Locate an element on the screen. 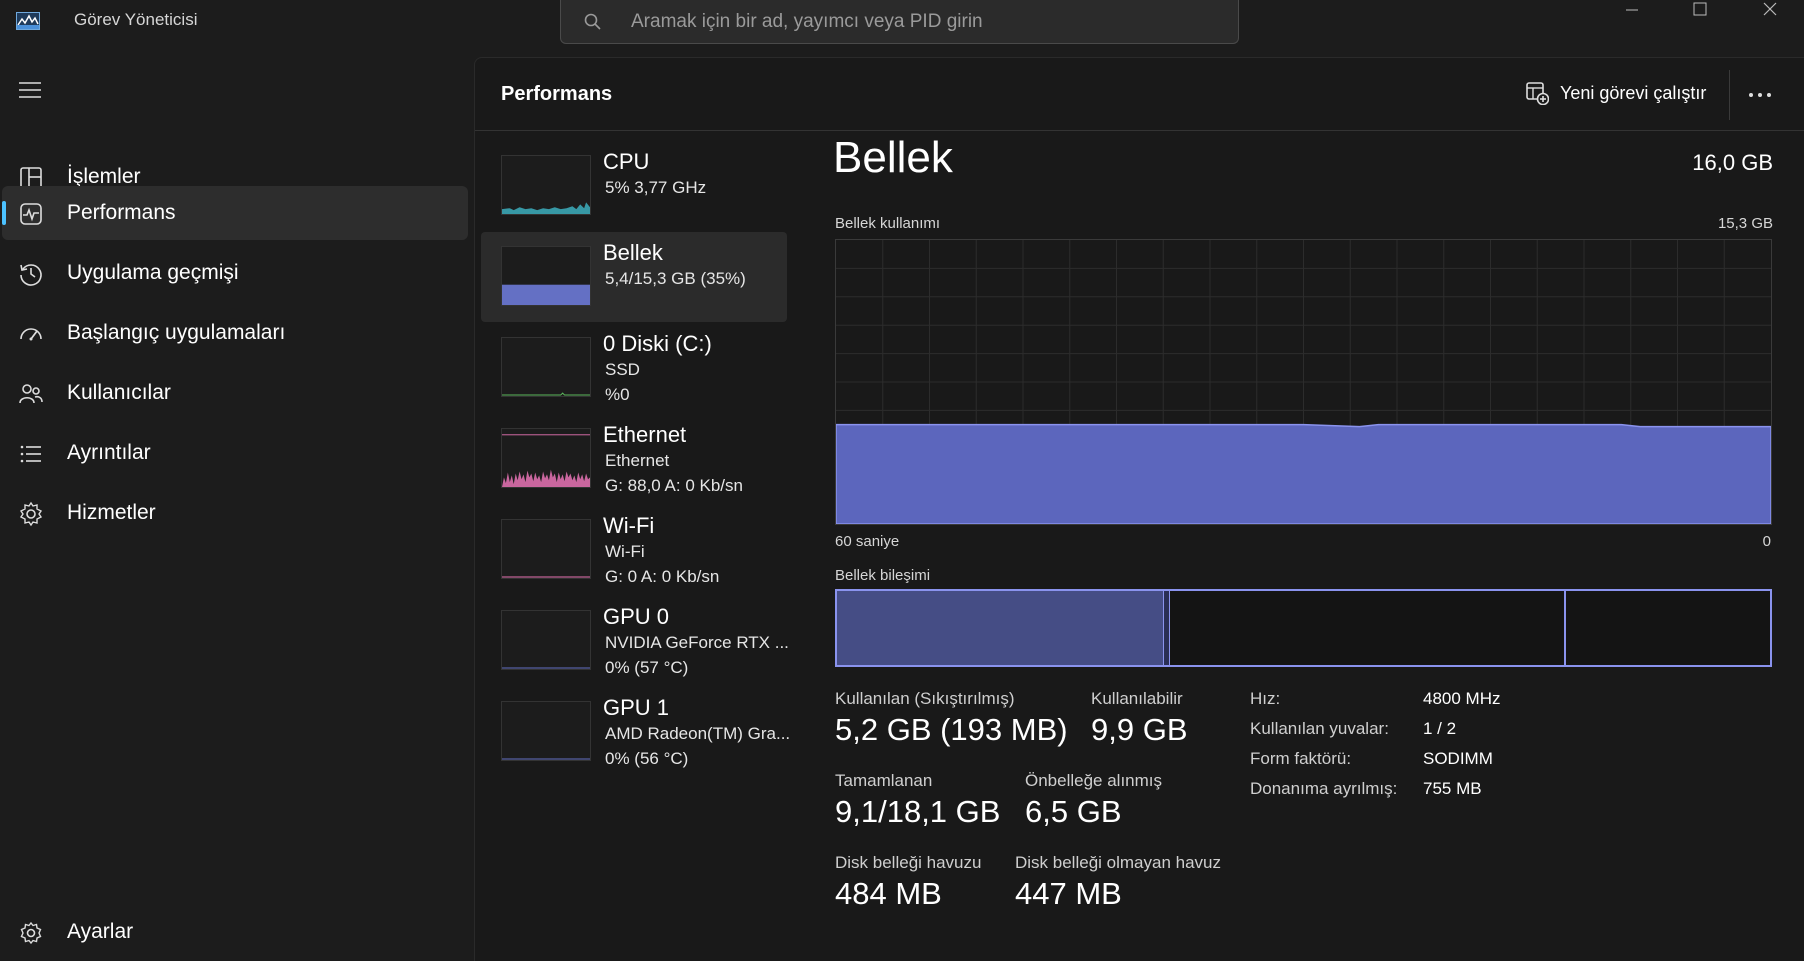 The width and height of the screenshot is (1804, 961). device-detail: 0% (57 °C) is located at coordinates (647, 667).